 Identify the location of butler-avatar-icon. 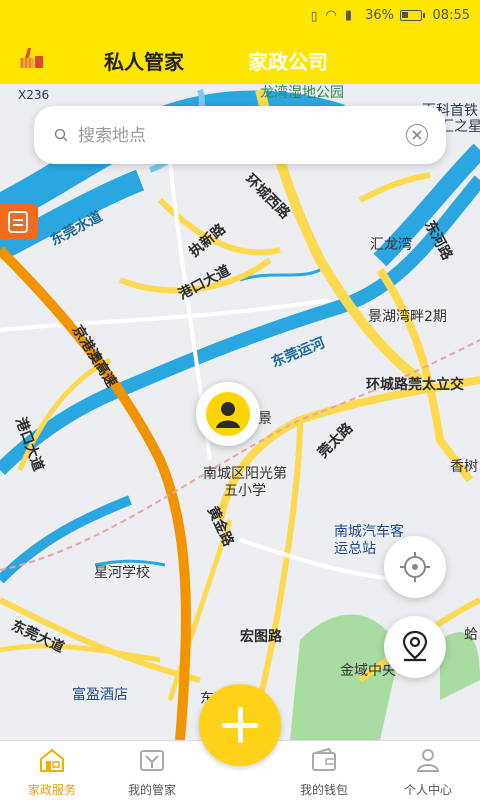
(228, 414).